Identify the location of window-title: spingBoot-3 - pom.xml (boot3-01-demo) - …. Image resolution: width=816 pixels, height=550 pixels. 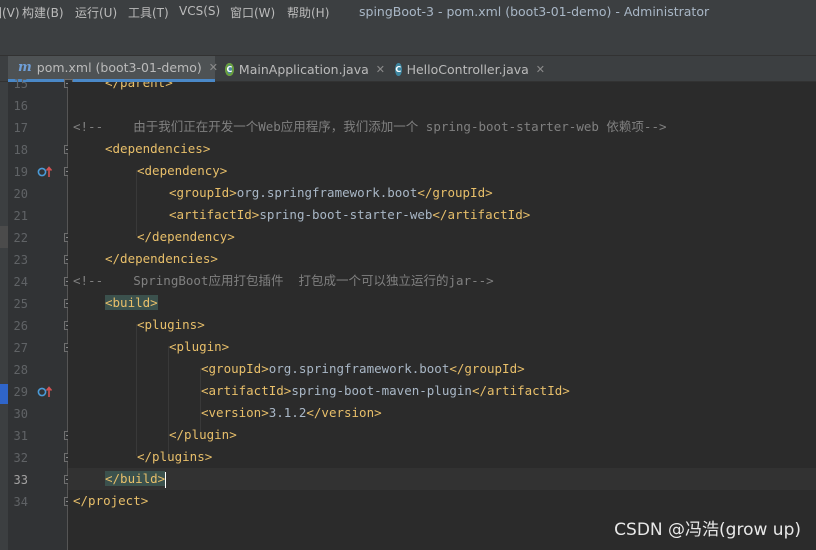
(534, 11).